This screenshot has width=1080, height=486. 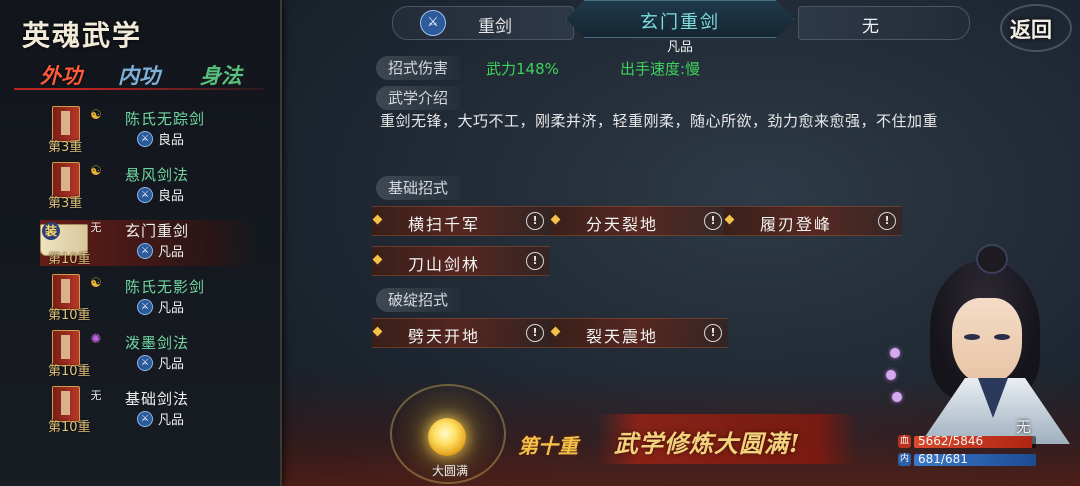 I want to click on skill-name: 陈氏无踪剑, so click(x=165, y=119).